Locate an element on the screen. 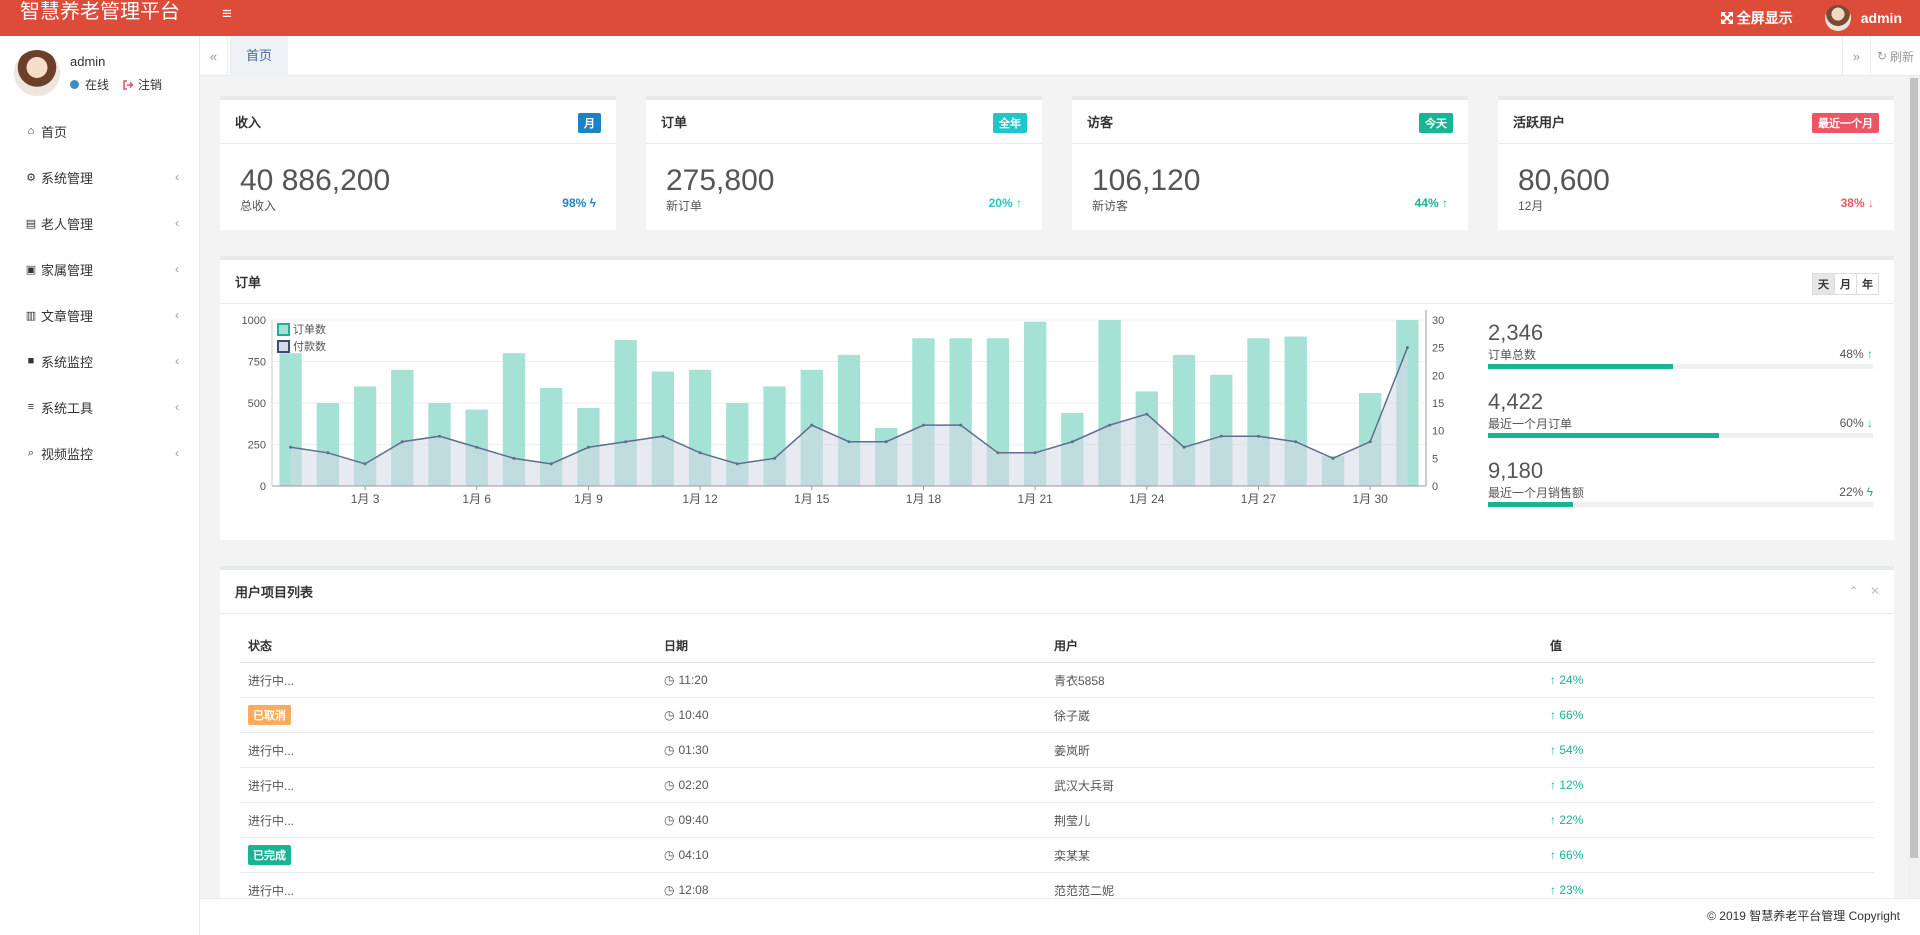 The width and height of the screenshot is (1920, 935). sidebar-item-family: ▣ 家属管理 ‹ is located at coordinates (99, 269).